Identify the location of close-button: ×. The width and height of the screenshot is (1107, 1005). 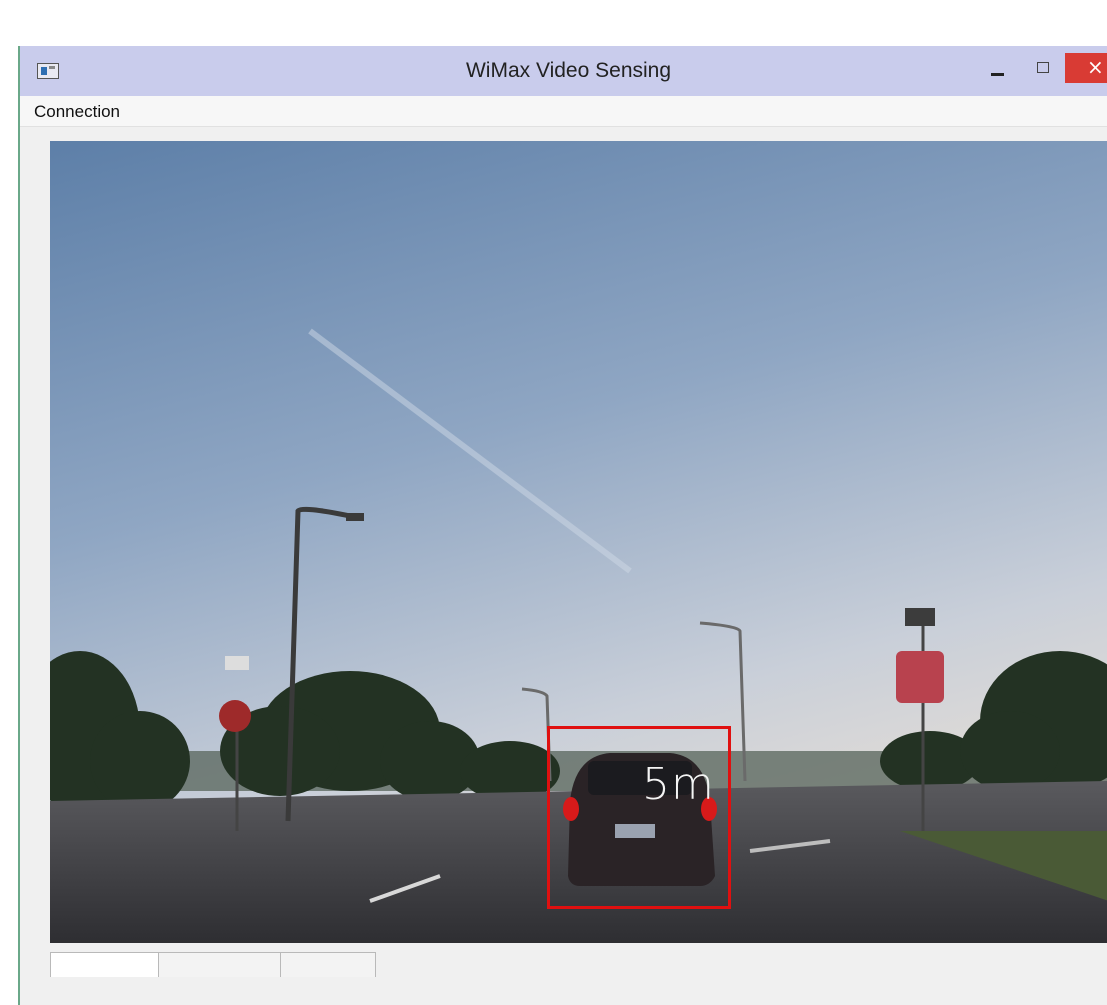
(1086, 68).